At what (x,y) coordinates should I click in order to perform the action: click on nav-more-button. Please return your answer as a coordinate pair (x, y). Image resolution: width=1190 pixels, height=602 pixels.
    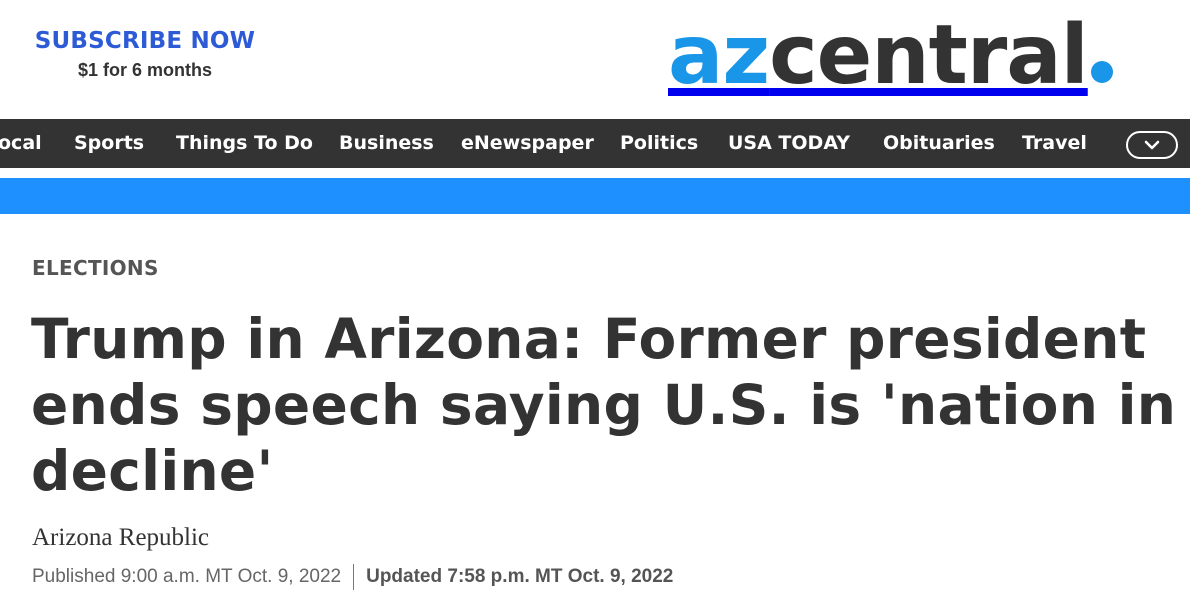
    Looking at the image, I should click on (1152, 145).